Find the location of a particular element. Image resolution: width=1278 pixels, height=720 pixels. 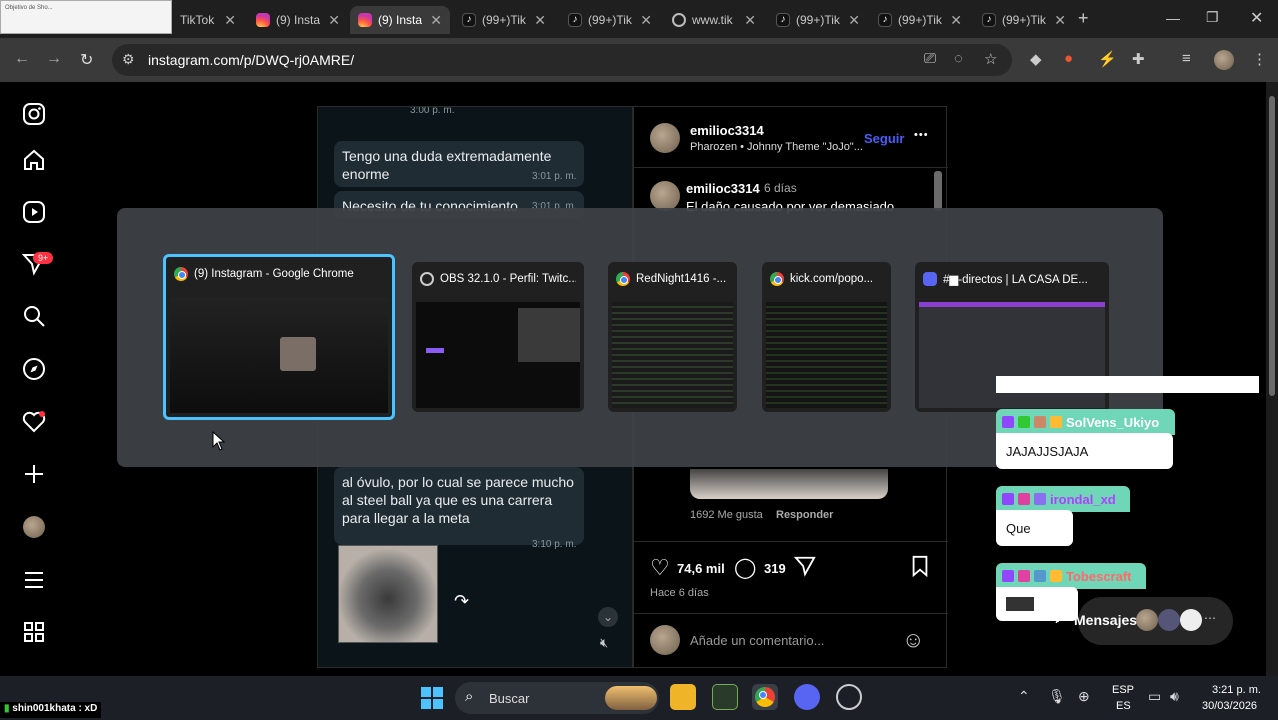

keyboard-layout: ES is located at coordinates (1123, 706).